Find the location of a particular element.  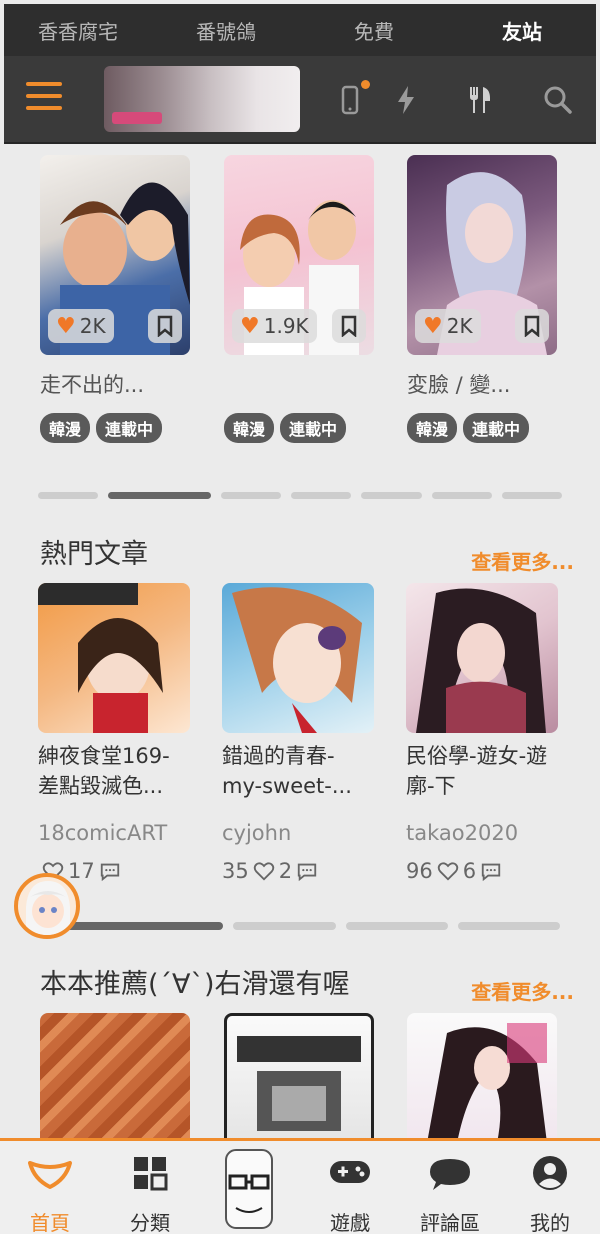

lightning-icon is located at coordinates (406, 100).